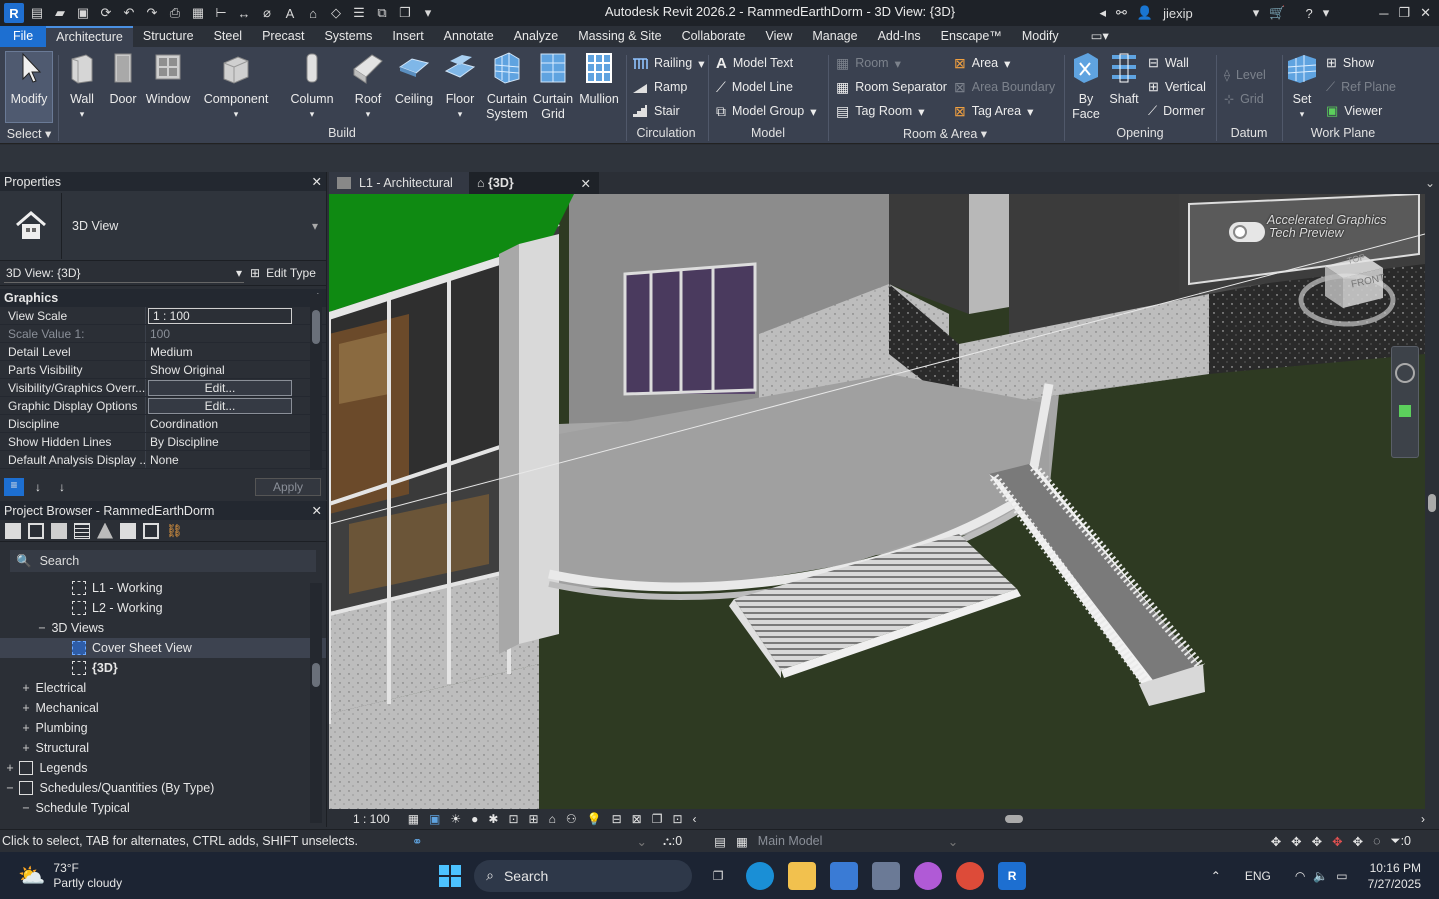 This screenshot has height=899, width=1439. I want to click on drag-elements-icon: ✥, so click(1358, 841).